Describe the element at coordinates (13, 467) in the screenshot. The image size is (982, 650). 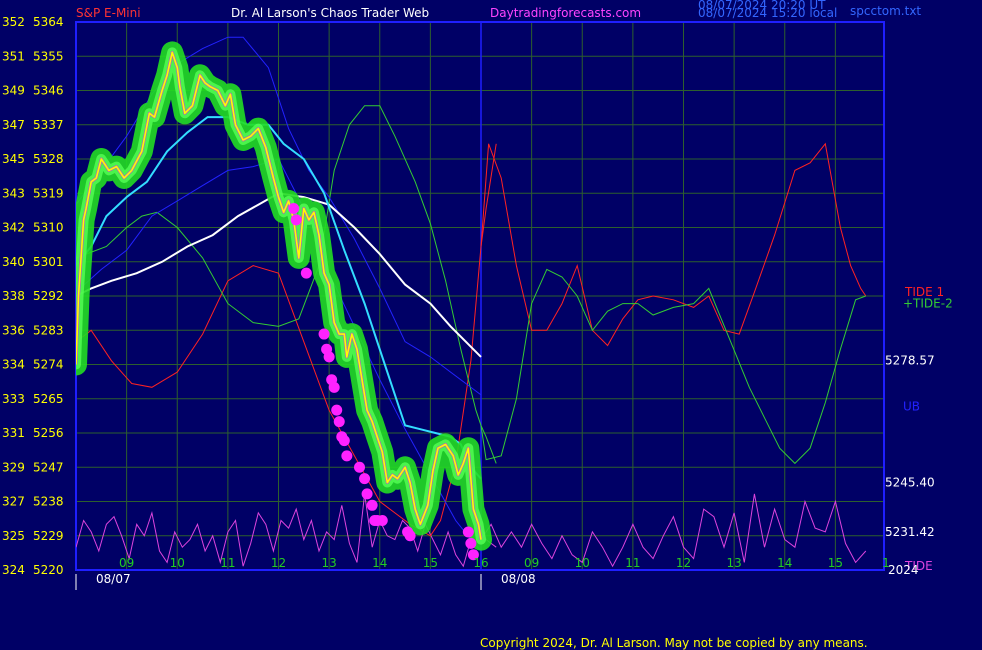
I see `y-tick-ratio: 329` at that location.